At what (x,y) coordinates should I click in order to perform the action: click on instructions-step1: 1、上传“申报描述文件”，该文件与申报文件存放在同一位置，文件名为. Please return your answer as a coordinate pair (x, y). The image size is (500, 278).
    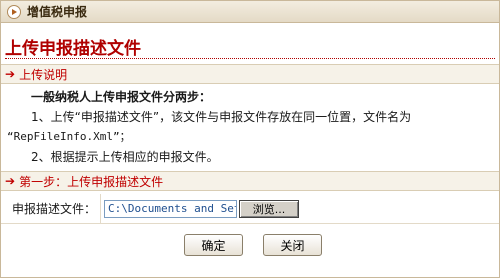
    Looking at the image, I should click on (221, 117).